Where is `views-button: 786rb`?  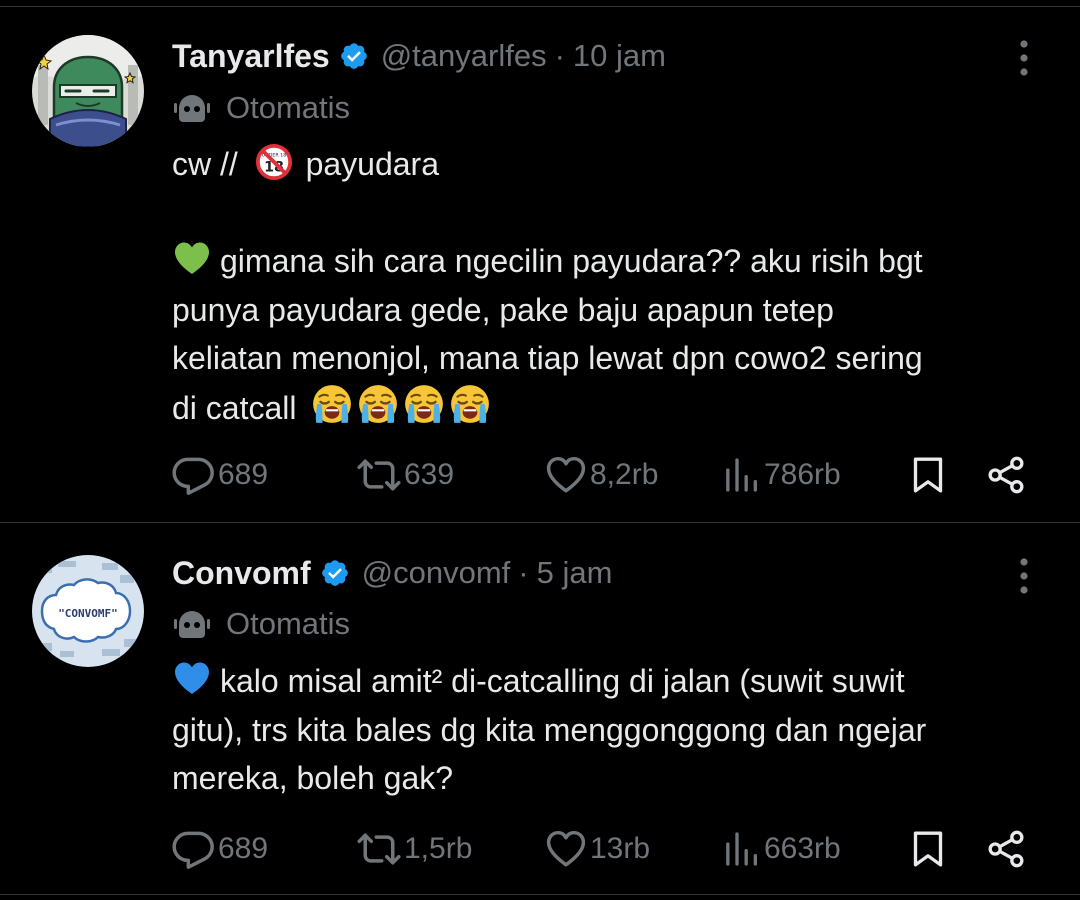
views-button: 786rb is located at coordinates (781, 475).